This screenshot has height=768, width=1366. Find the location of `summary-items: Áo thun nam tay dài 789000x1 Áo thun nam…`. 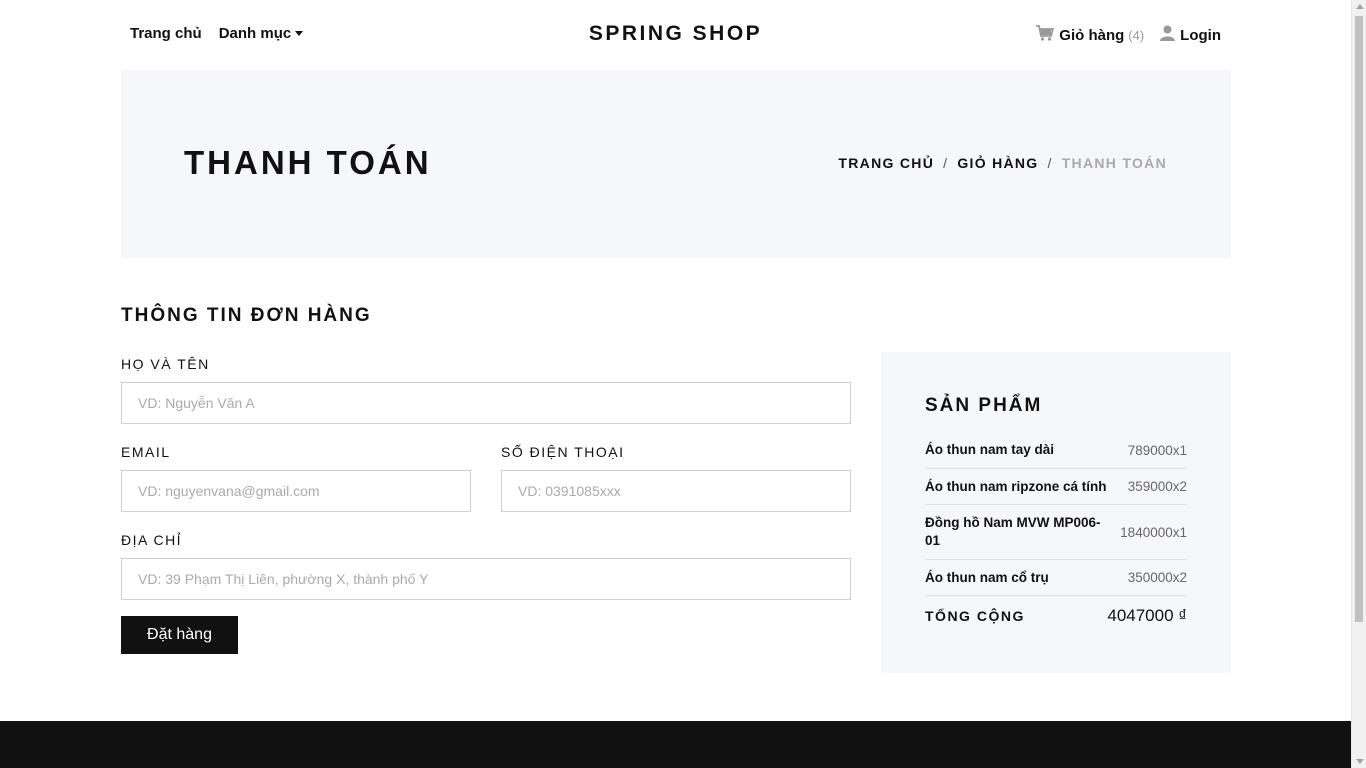

summary-items: Áo thun nam tay dài 789000x1 Áo thun nam… is located at coordinates (1056, 534).